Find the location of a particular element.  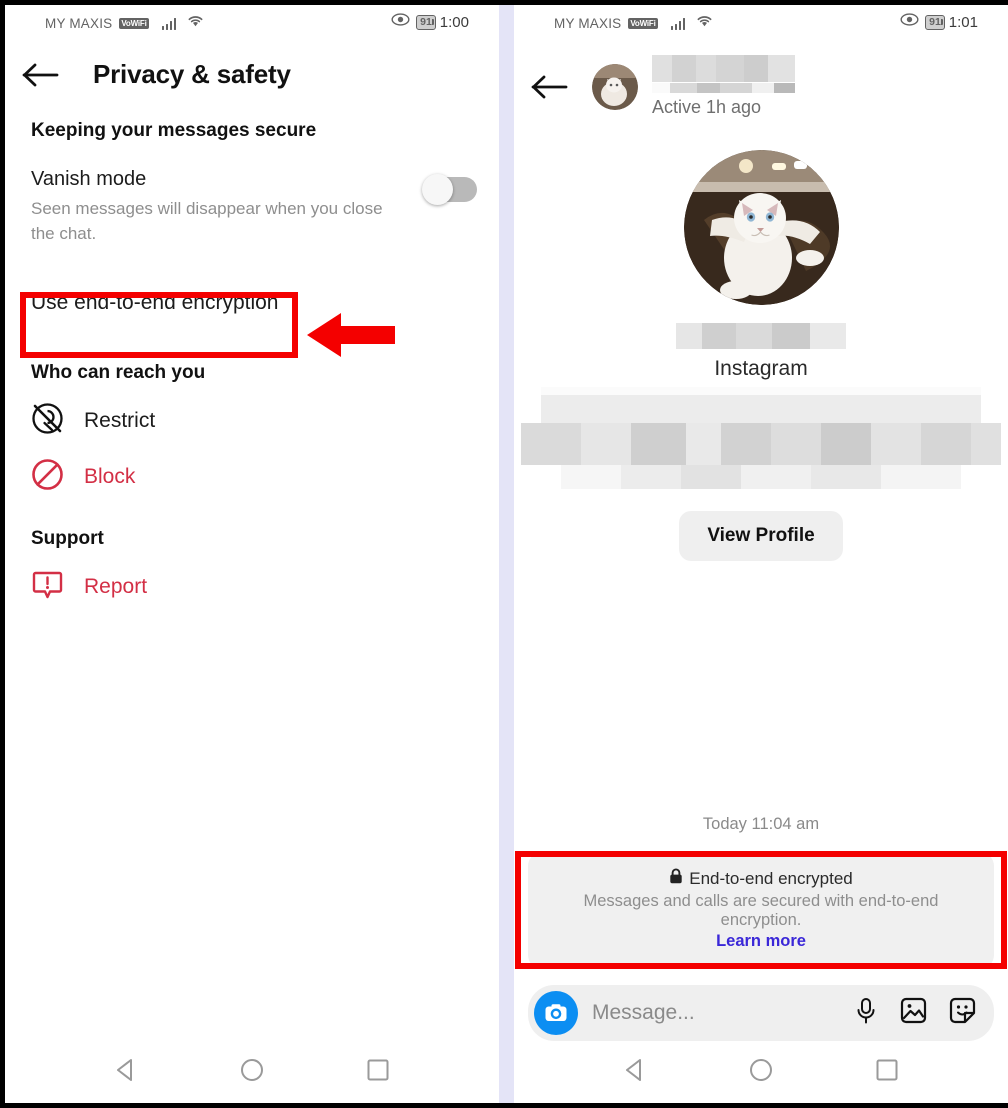

gallery-icon is located at coordinates (913, 1013).